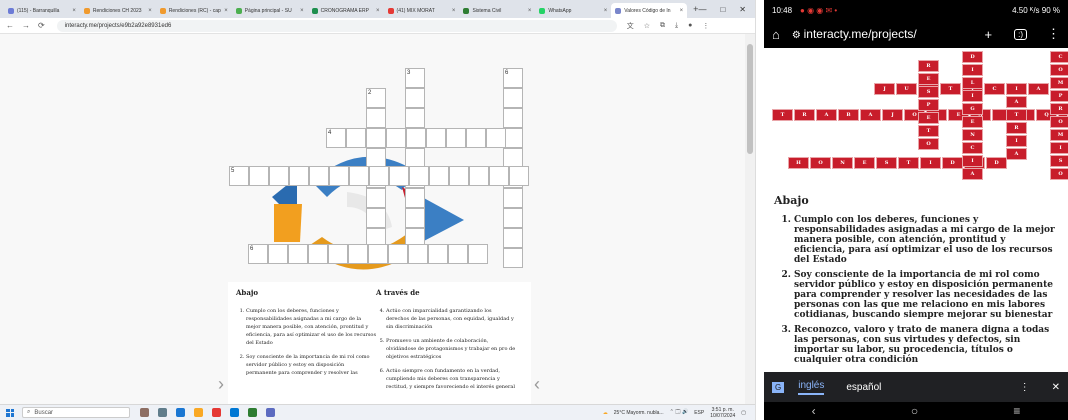  What do you see at coordinates (814, 411) in the screenshot?
I see `back-nav-icon: ‹` at bounding box center [814, 411].